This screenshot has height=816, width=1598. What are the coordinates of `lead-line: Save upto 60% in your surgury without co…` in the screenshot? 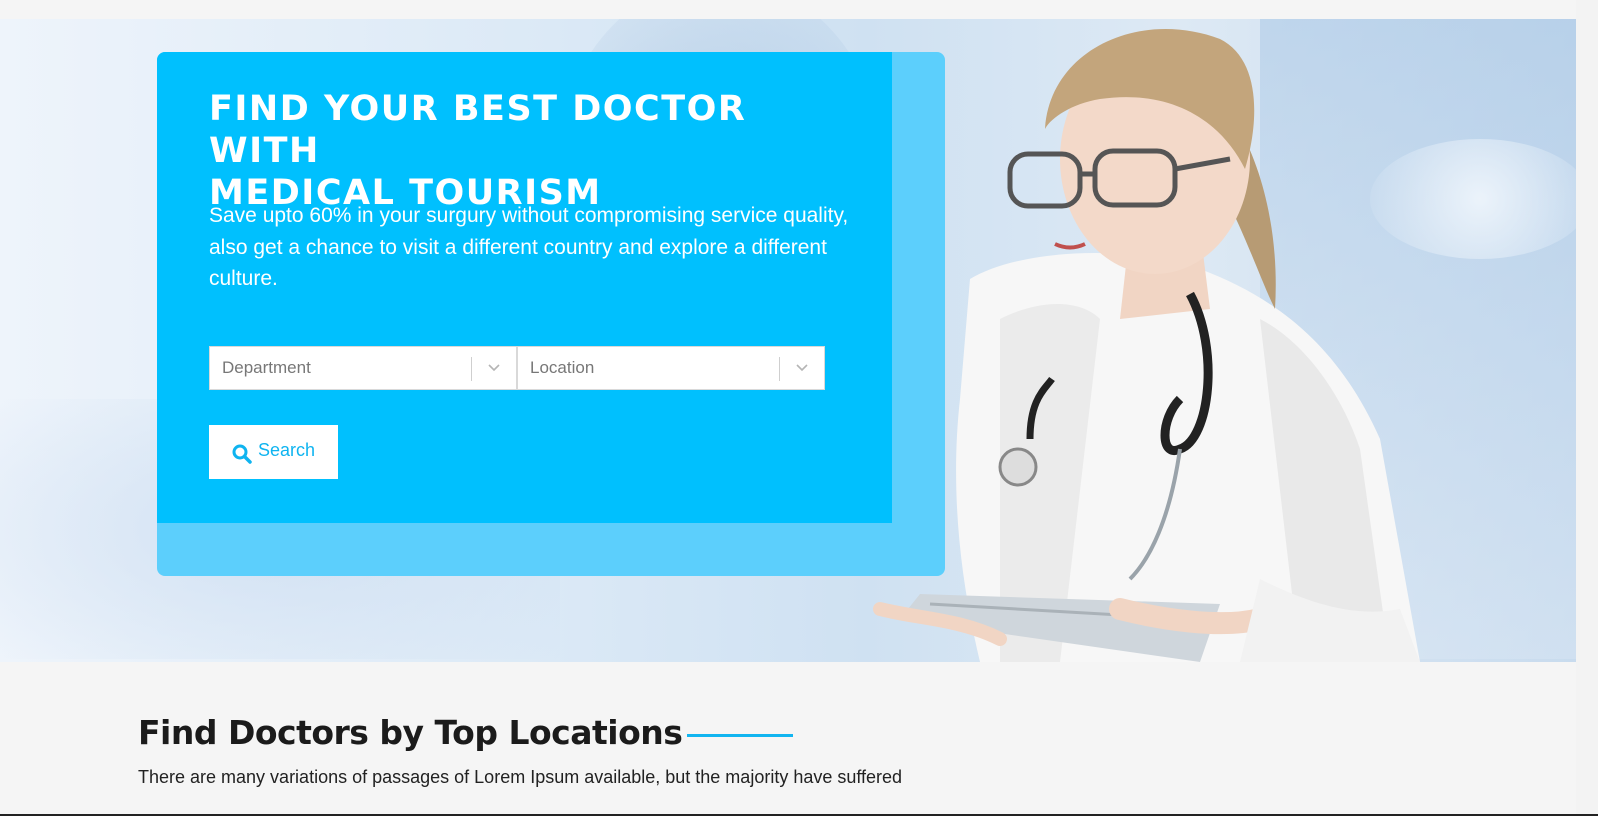 It's located at (529, 215).